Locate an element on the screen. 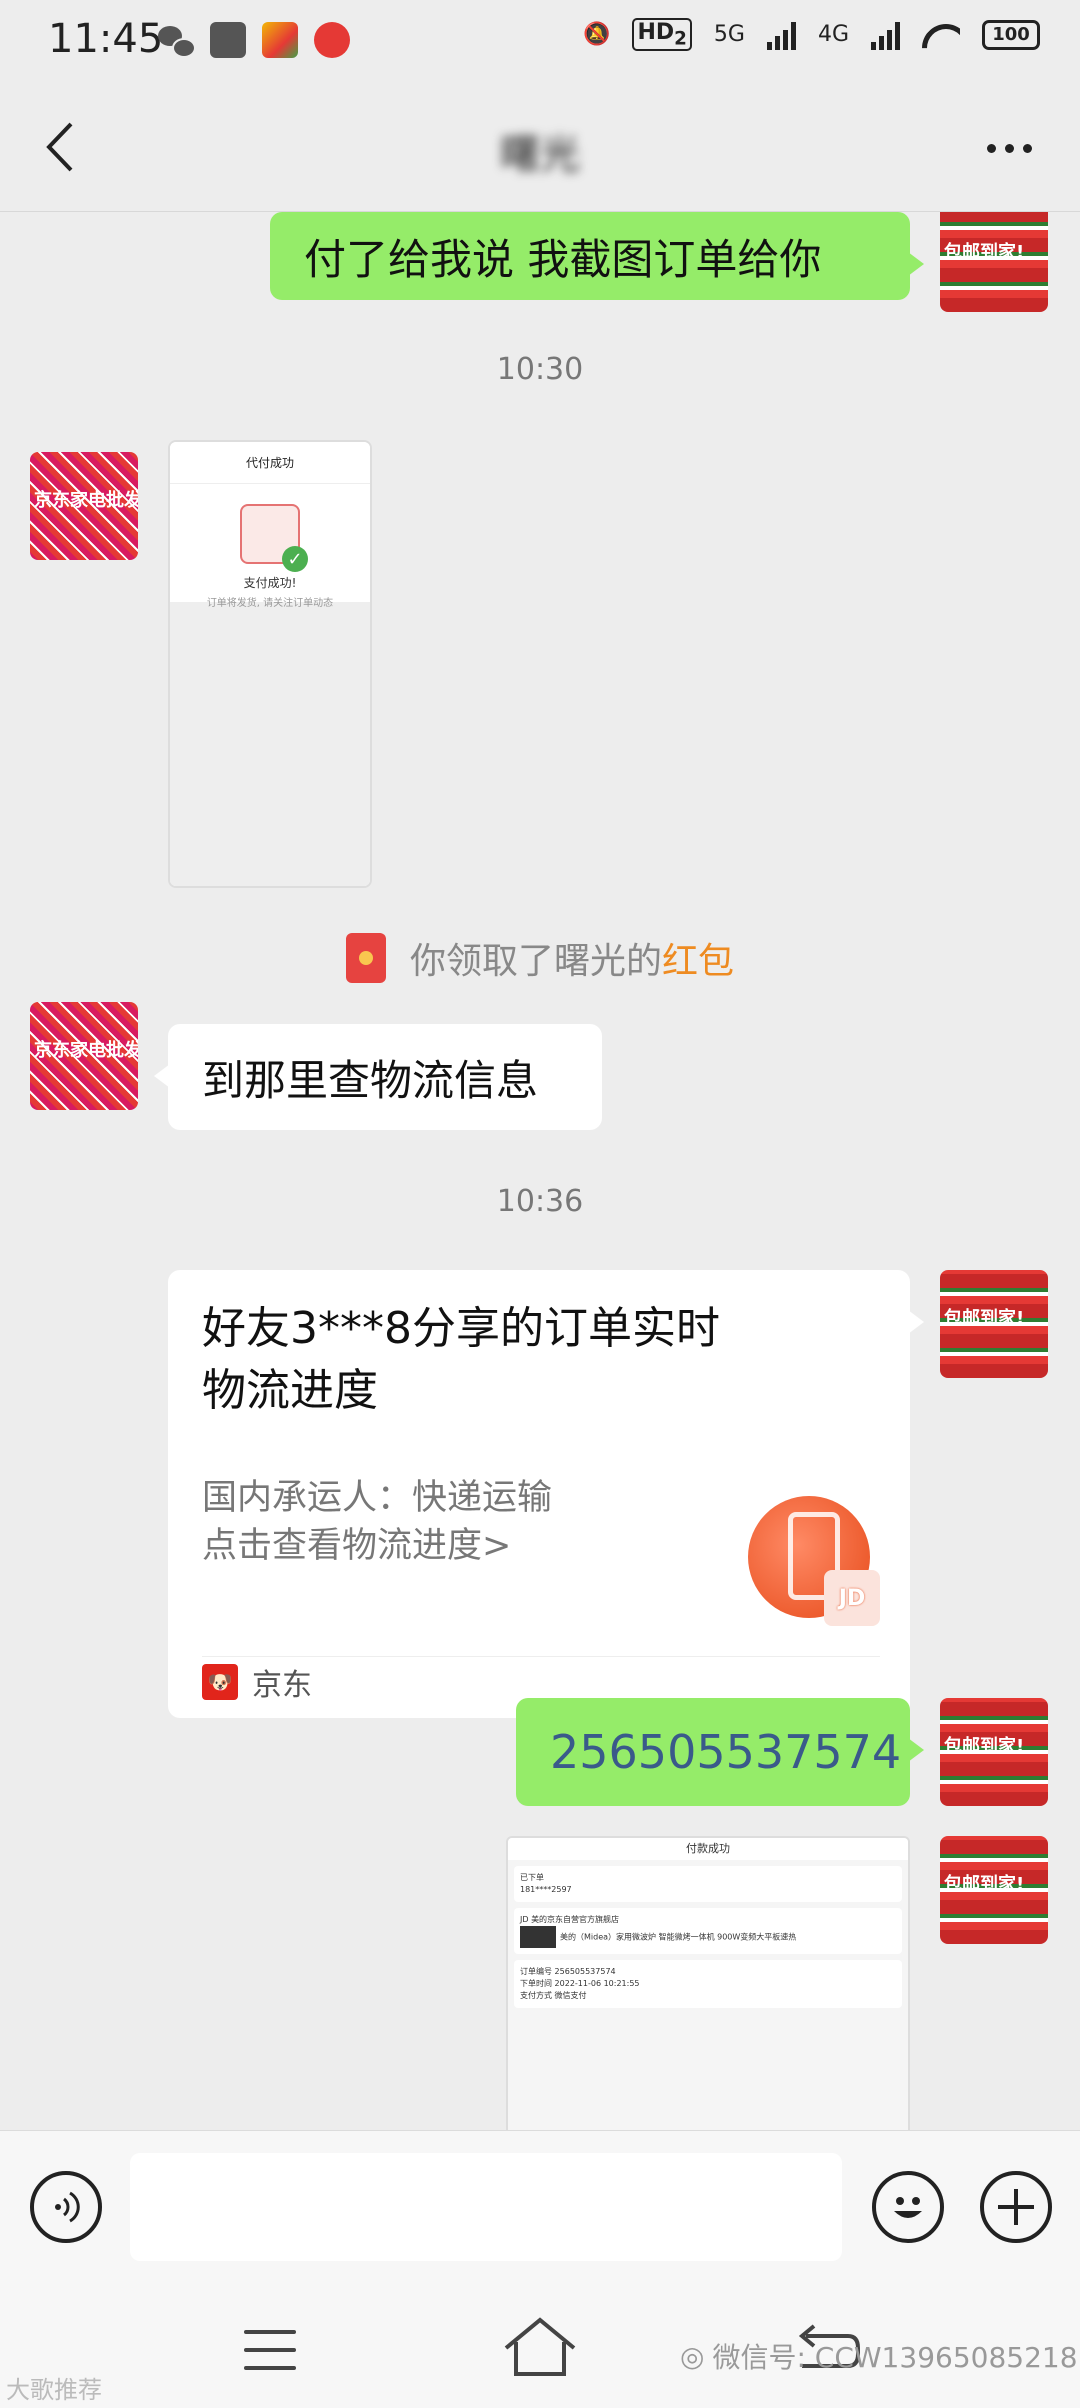  payment-screenshot: 代付成功 支付成功! 订单将发货, 请关注订单动态 is located at coordinates (270, 525).